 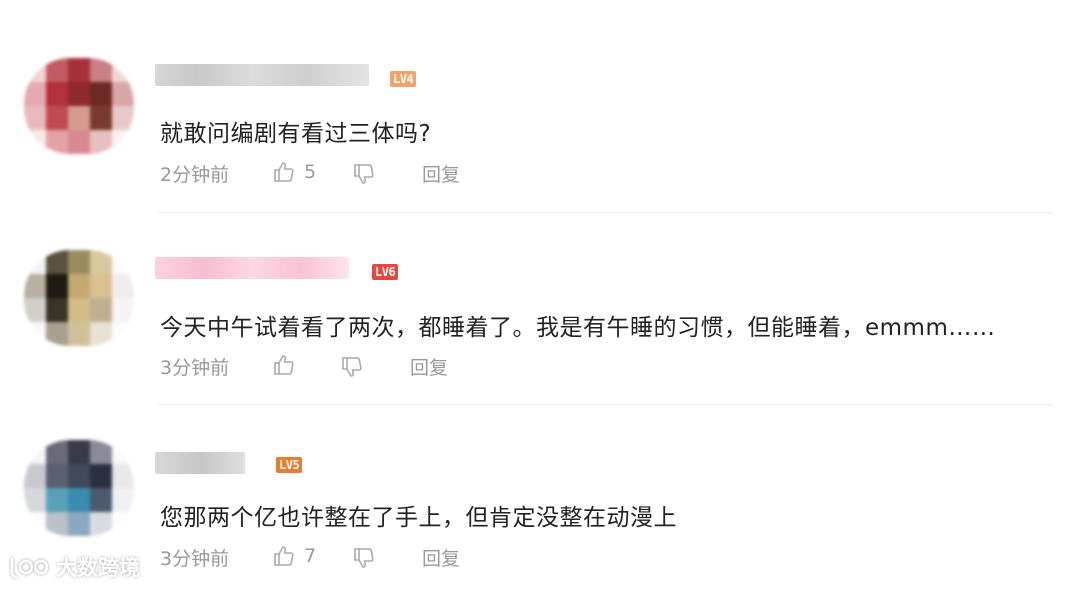 I want to click on like-button: 7, so click(x=294, y=556).